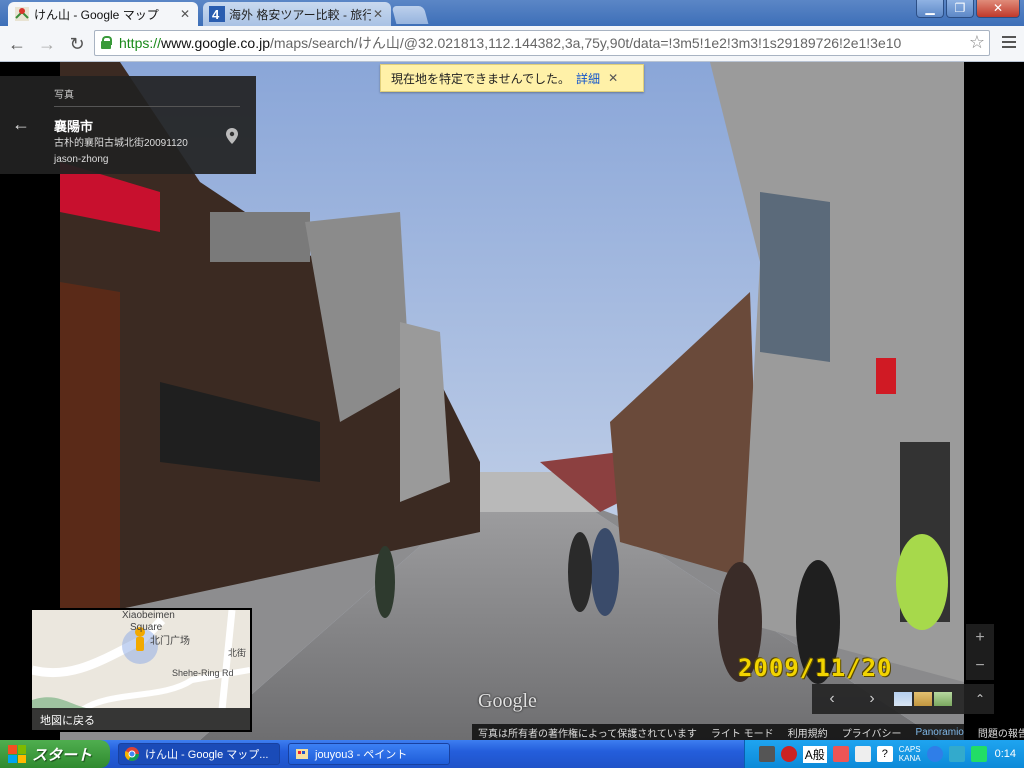 The width and height of the screenshot is (1024, 768). What do you see at coordinates (872, 732) in the screenshot?
I see `privacy-link: プライバシー` at bounding box center [872, 732].